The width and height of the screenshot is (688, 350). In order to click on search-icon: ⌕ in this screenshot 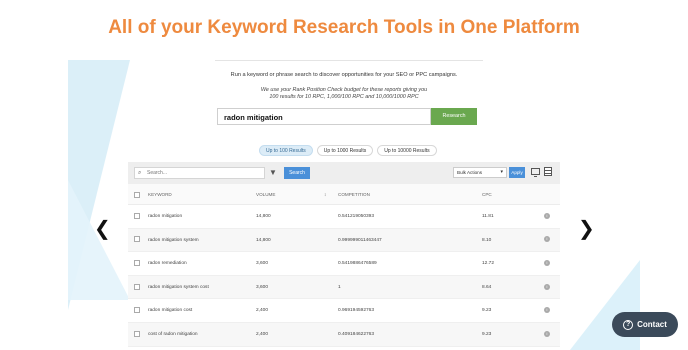, I will do `click(140, 173)`.